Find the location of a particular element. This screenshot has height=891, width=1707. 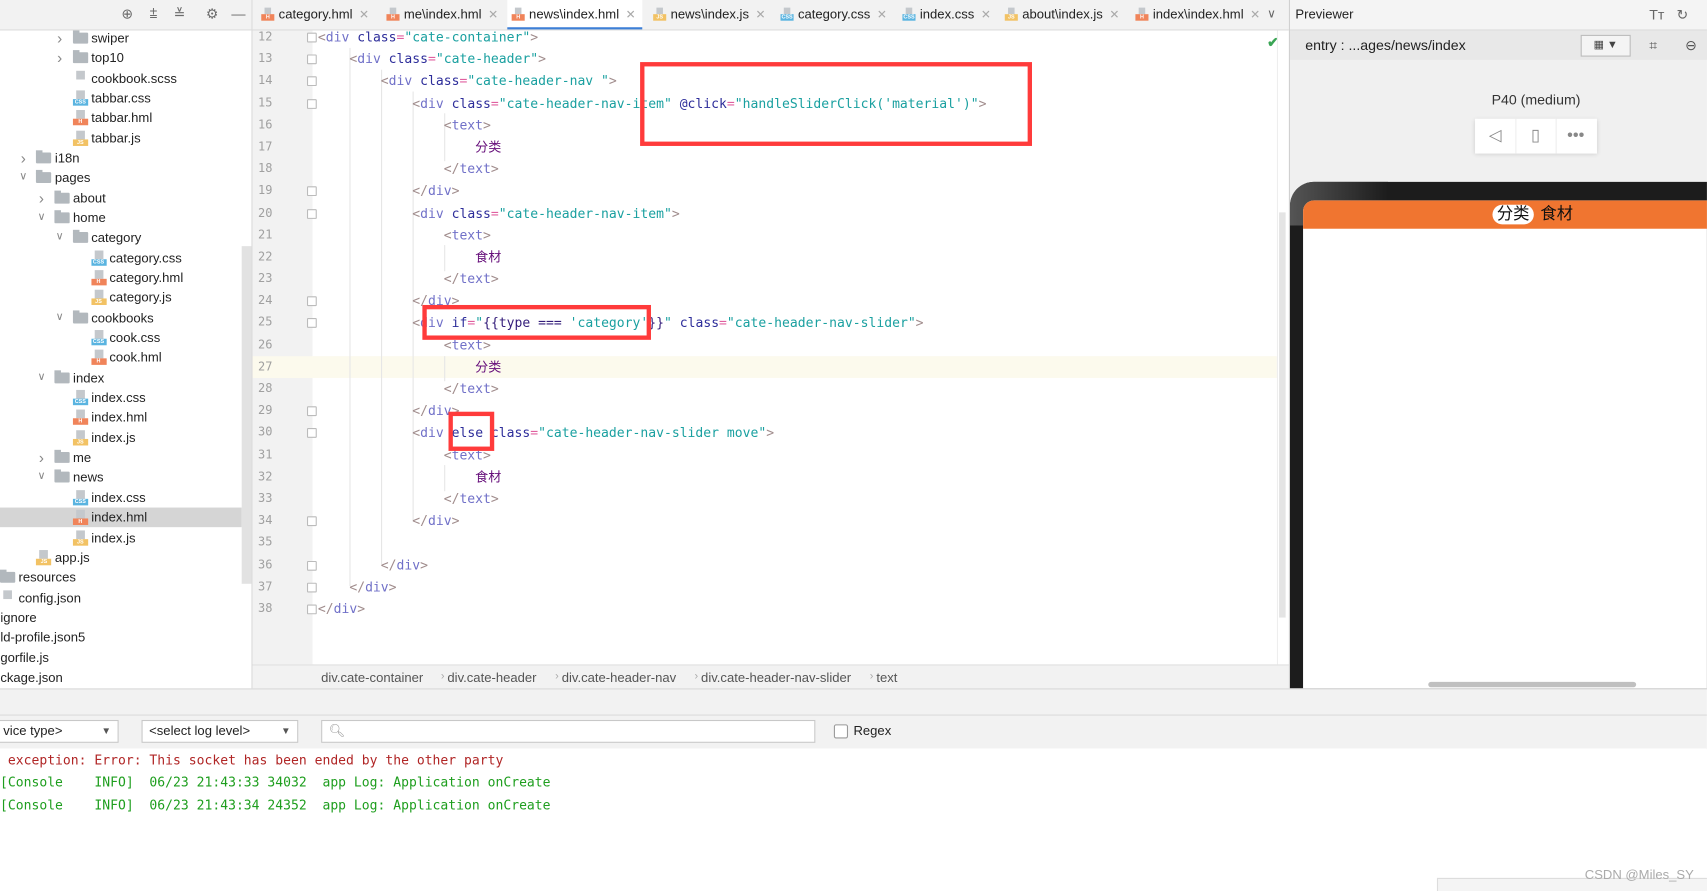

tab-me-index-hml: Hme\index.hml ✕ is located at coordinates (443, 14).